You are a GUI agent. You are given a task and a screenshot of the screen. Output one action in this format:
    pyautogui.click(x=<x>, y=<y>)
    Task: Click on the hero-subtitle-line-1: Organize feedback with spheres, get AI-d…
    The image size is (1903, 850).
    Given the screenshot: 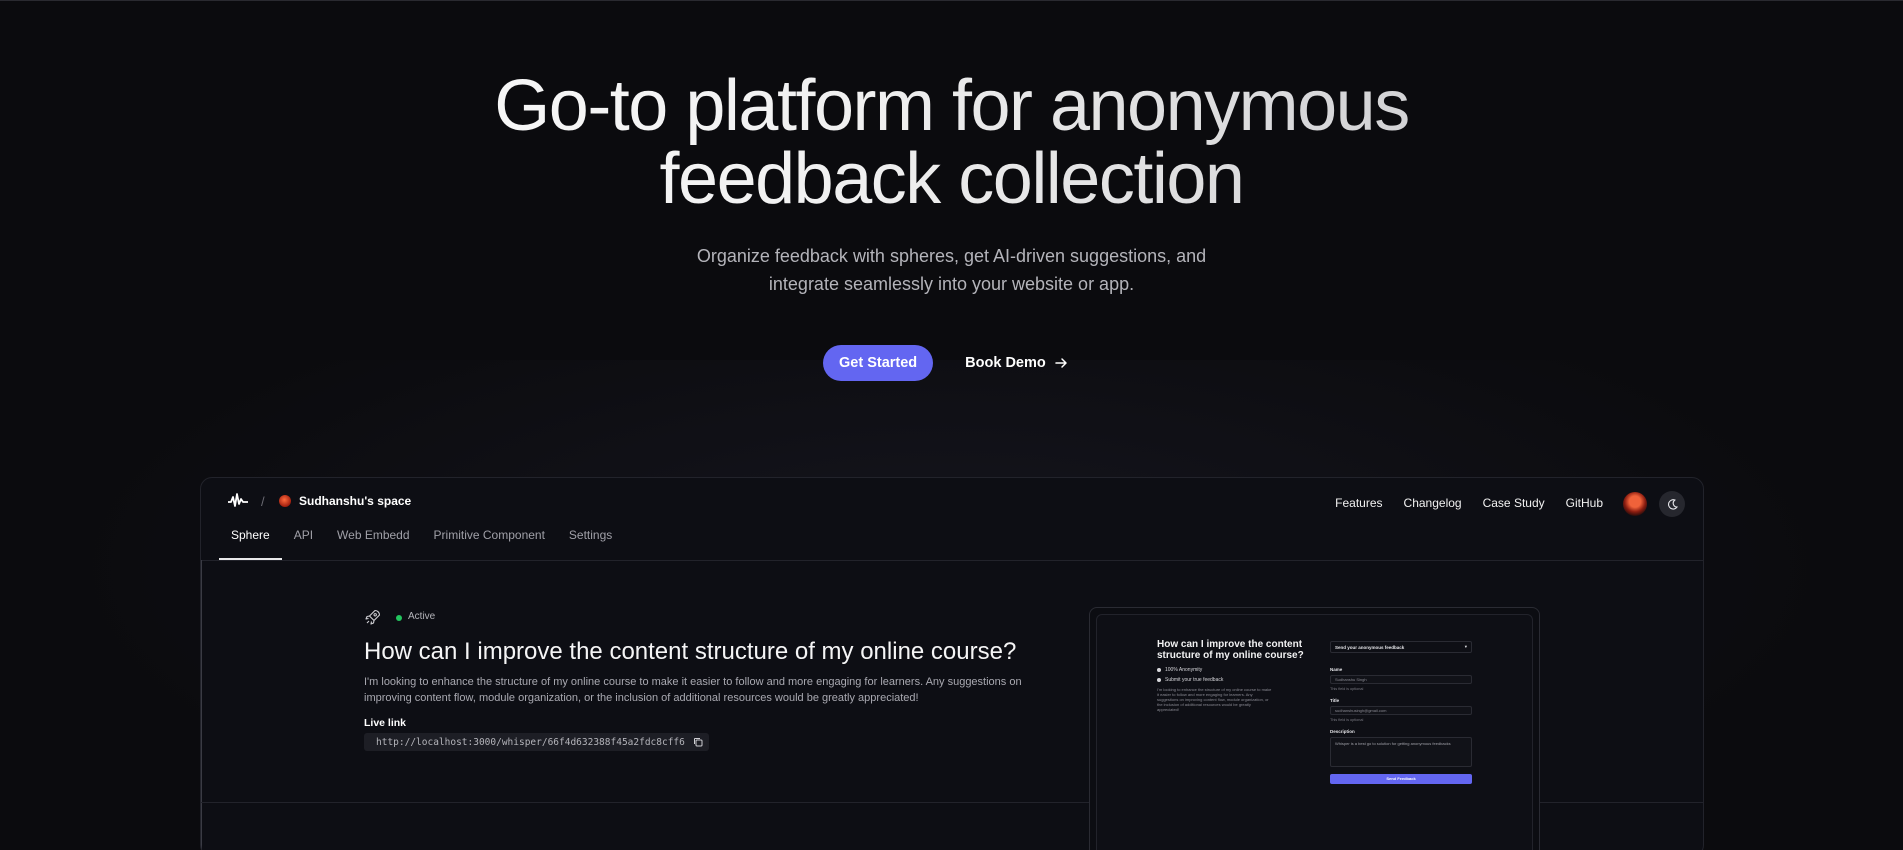 What is the action you would take?
    pyautogui.click(x=951, y=256)
    